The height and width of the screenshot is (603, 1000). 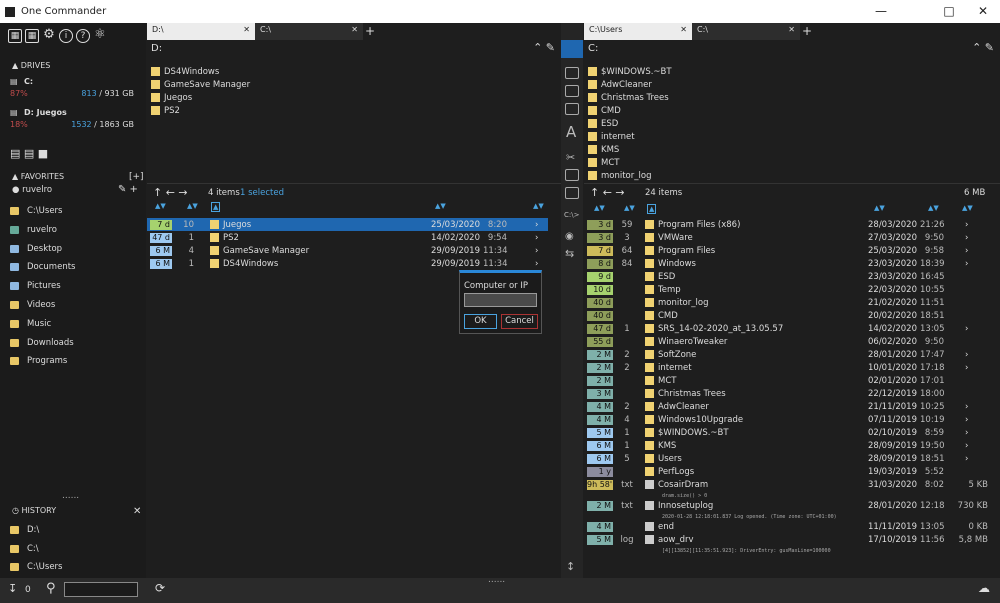 I want to click on table-row: 3 d 3 VMWare 27/03/2020 9:50 ›, so click(x=793, y=237).